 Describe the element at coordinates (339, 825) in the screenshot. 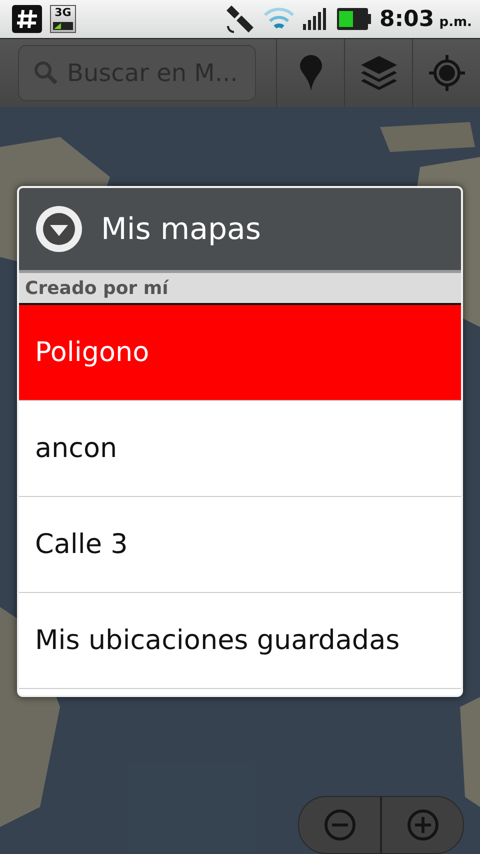

I see `minus-icon` at that location.